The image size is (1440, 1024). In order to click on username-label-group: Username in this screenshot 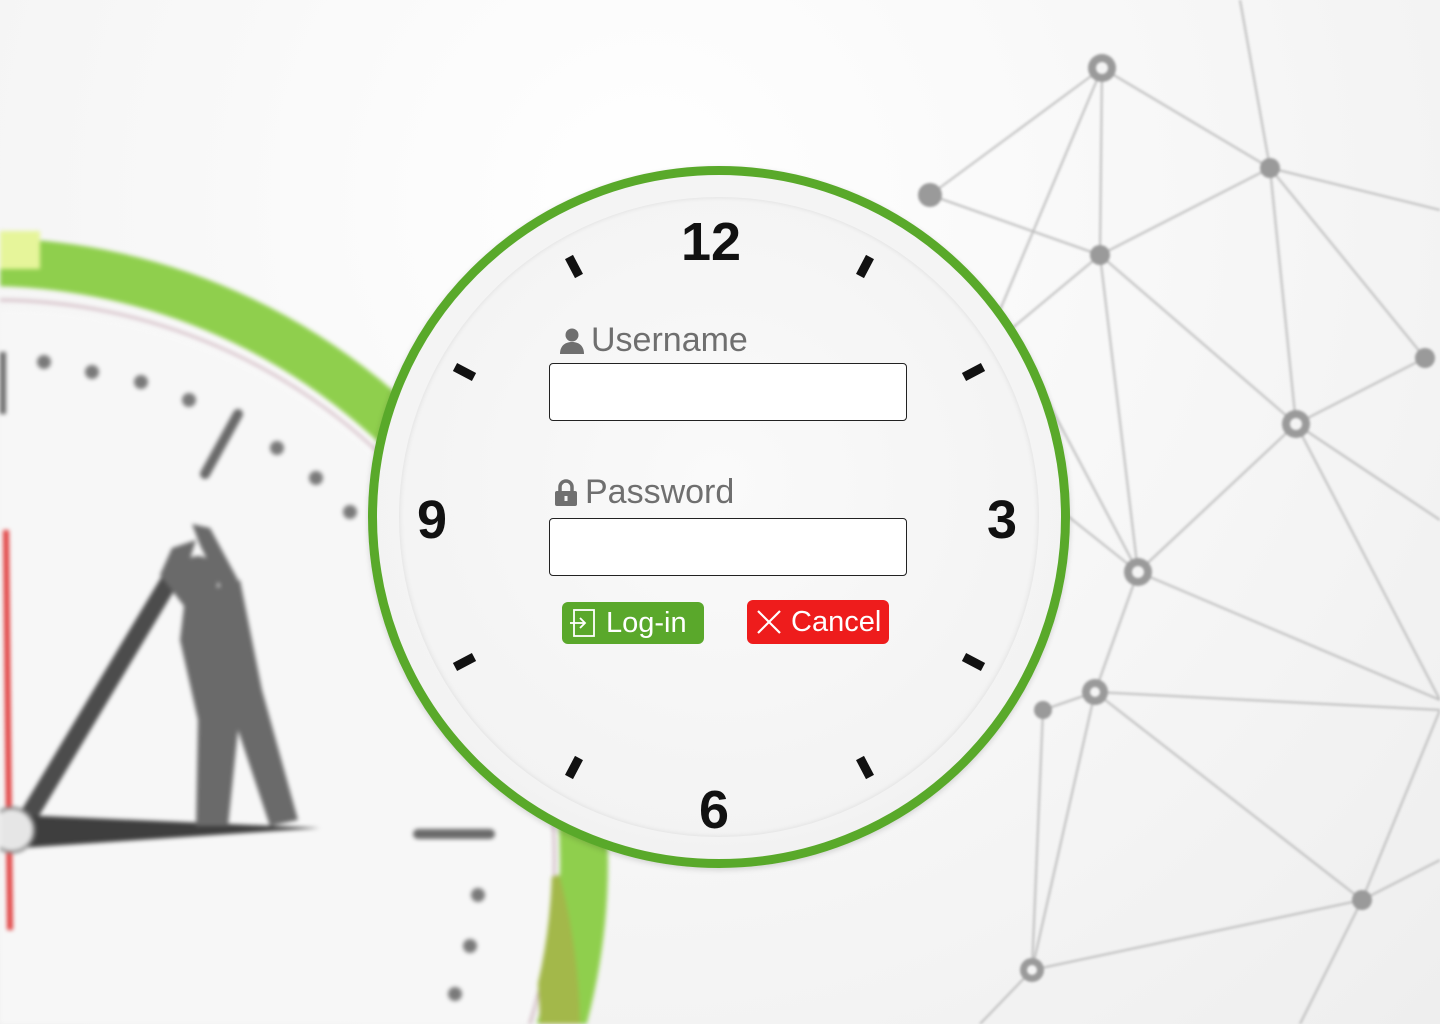, I will do `click(653, 340)`.